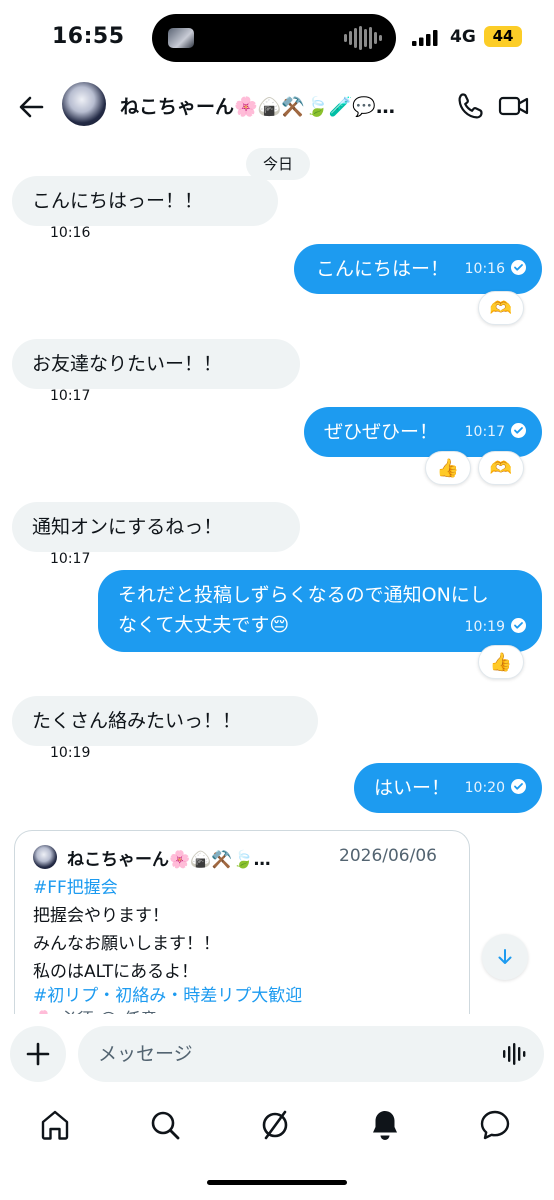  I want to click on status-time: 16:55, so click(88, 36).